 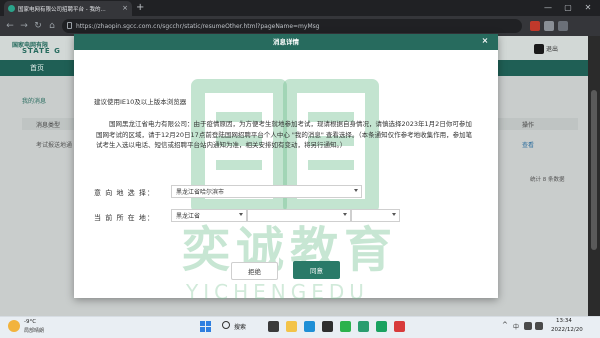 What do you see at coordinates (226, 325) in the screenshot?
I see `search-icon` at bounding box center [226, 325].